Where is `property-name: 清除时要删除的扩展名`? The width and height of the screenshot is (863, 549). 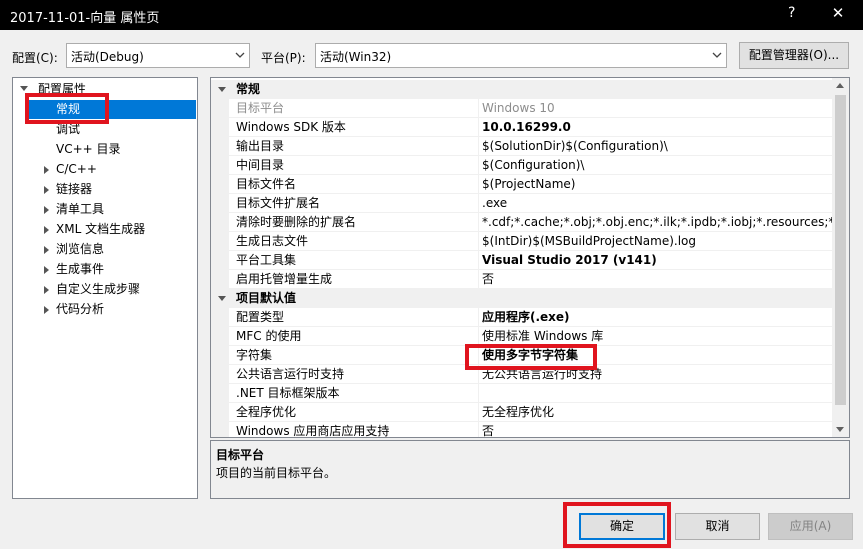 property-name: 清除时要删除的扩展名 is located at coordinates (296, 222).